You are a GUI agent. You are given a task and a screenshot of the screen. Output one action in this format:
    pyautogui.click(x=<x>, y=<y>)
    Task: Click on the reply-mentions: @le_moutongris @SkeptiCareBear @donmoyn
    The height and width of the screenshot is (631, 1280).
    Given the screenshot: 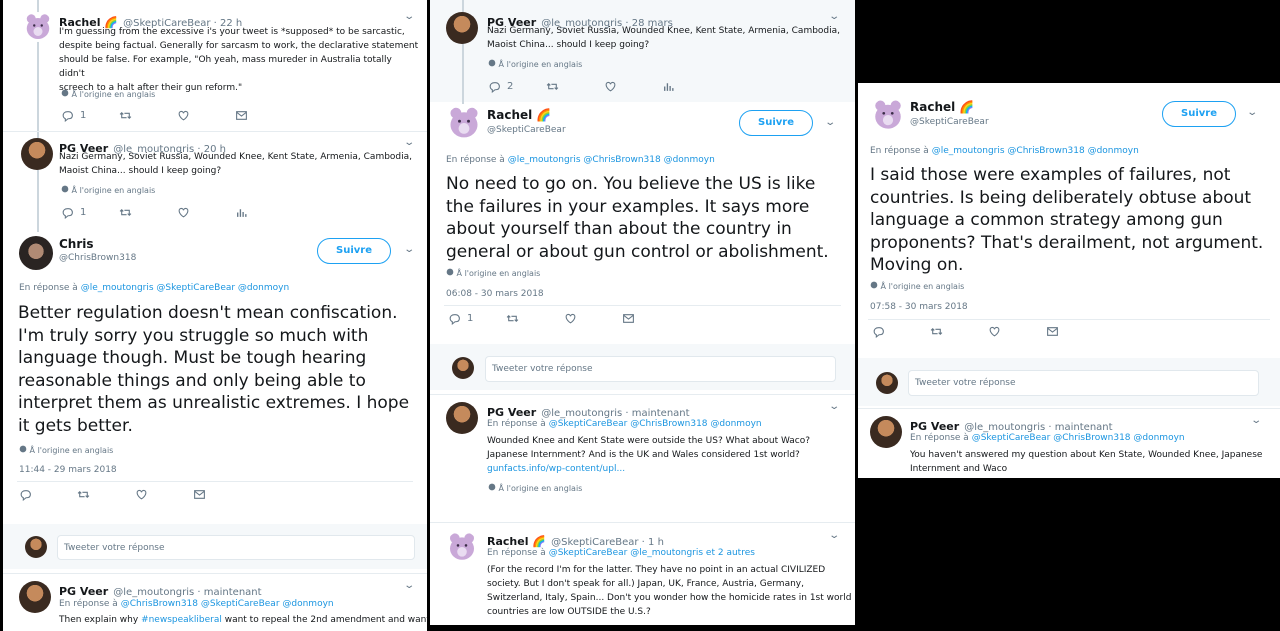 What is the action you would take?
    pyautogui.click(x=185, y=288)
    